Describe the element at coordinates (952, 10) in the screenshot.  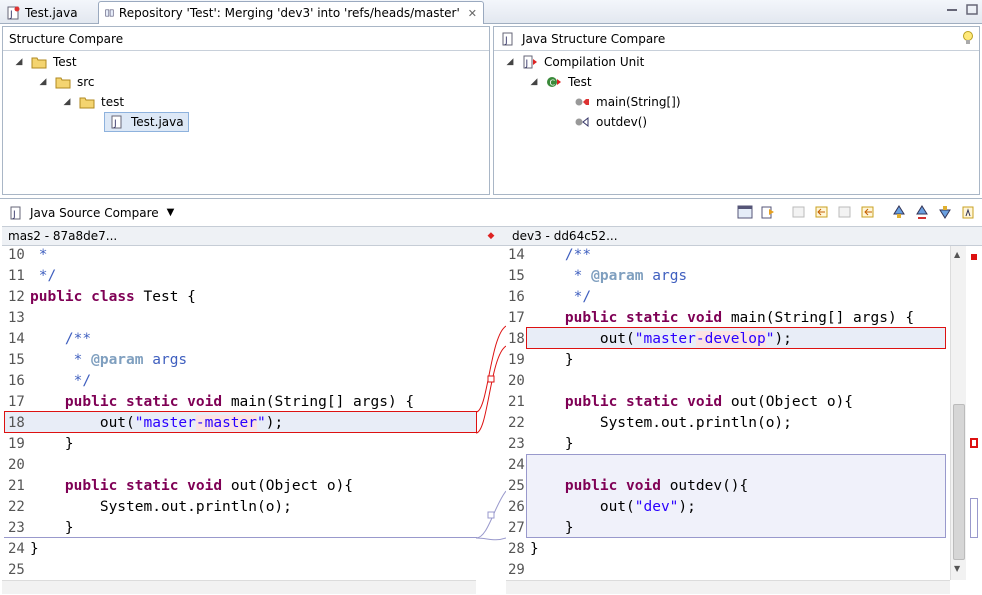
I see `minimize-icon` at that location.